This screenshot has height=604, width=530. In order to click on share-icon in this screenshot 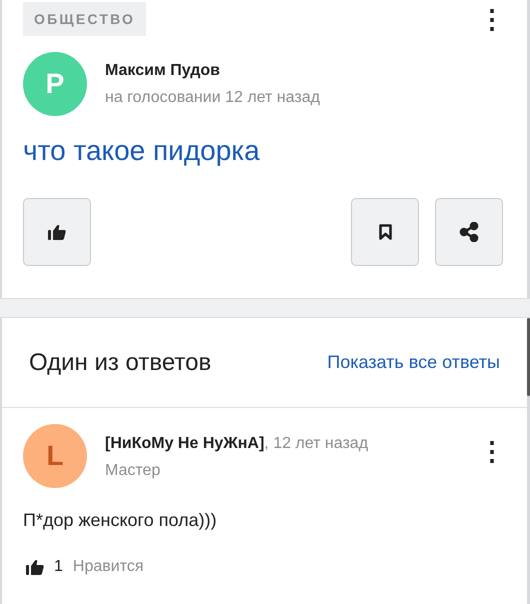, I will do `click(469, 232)`.